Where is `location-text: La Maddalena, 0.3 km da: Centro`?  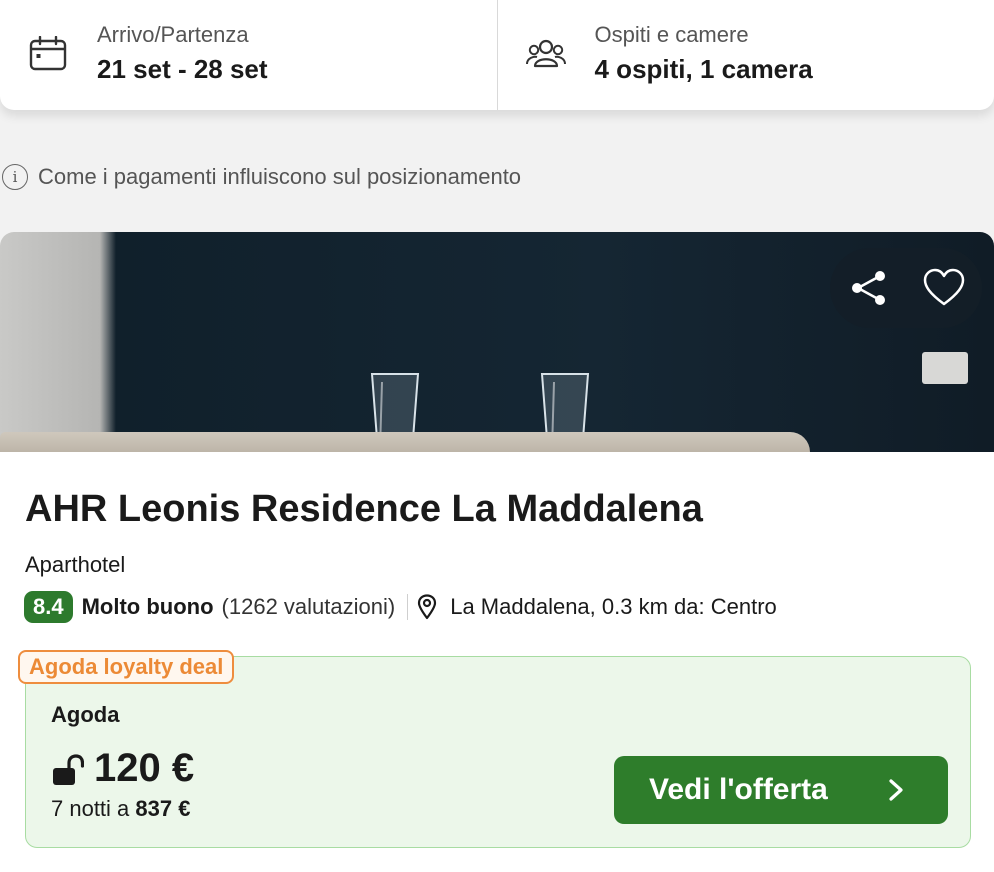
location-text: La Maddalena, 0.3 km da: Centro is located at coordinates (613, 607).